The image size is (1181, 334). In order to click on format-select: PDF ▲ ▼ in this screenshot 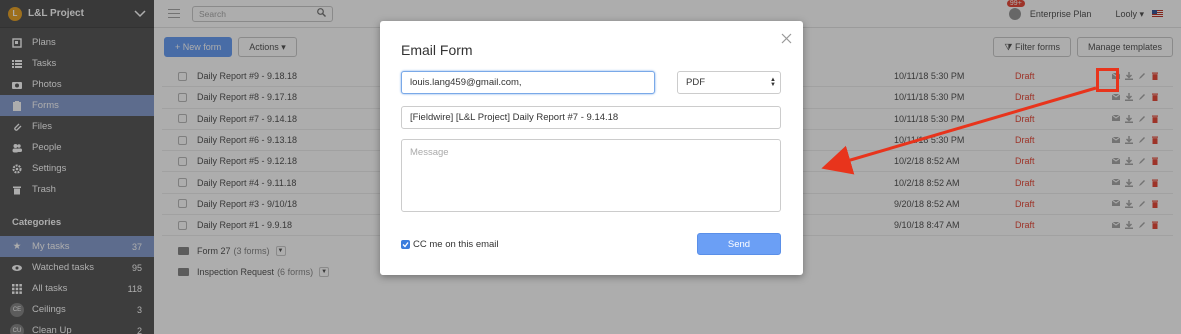, I will do `click(729, 82)`.